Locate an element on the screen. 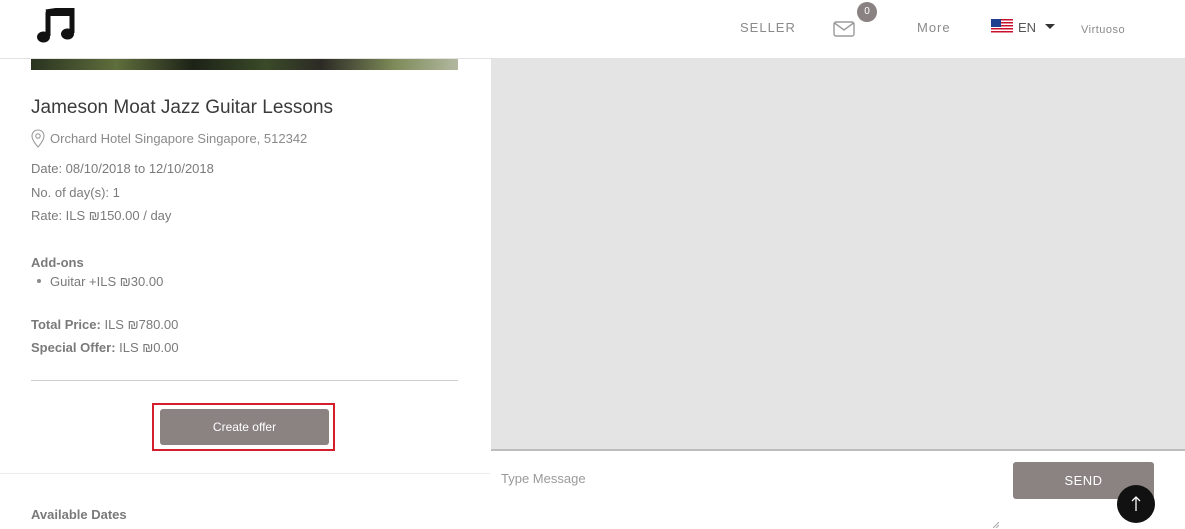 This screenshot has height=529, width=1185. divider is located at coordinates (244, 380).